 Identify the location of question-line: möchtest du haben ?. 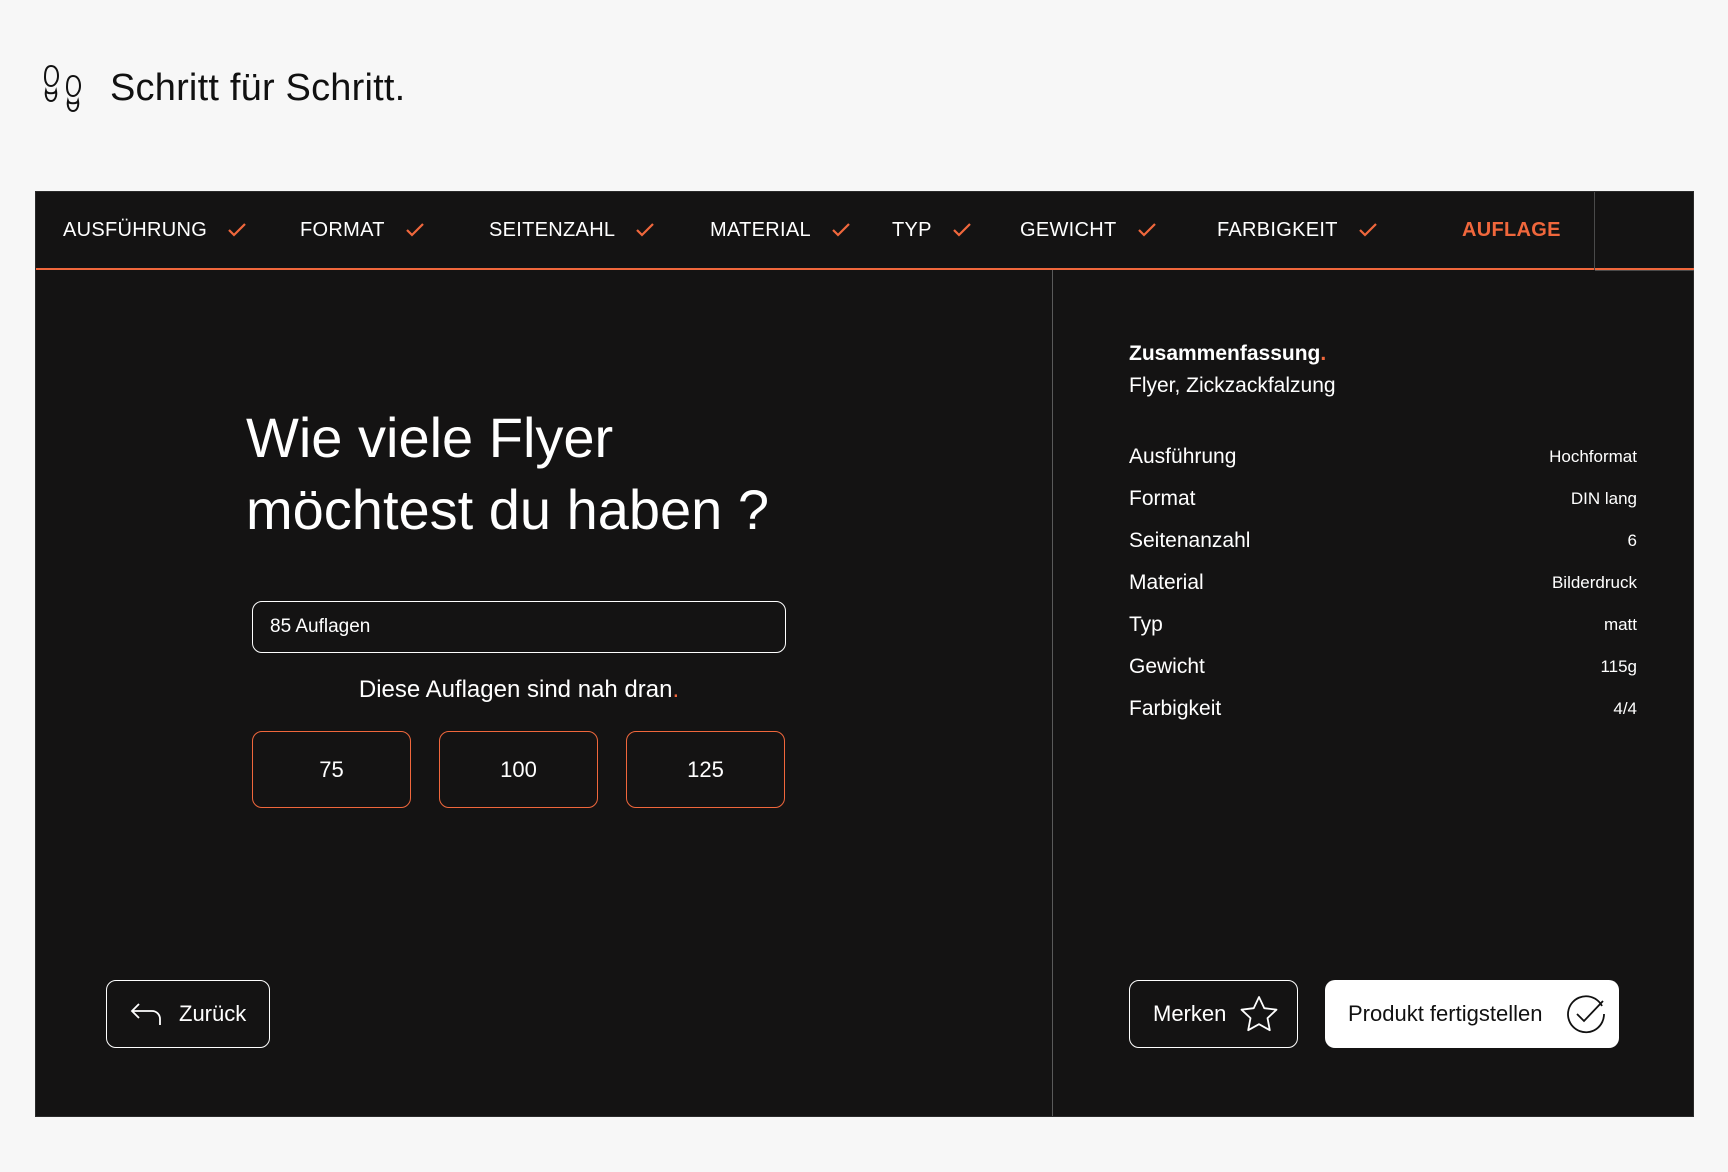
(508, 509).